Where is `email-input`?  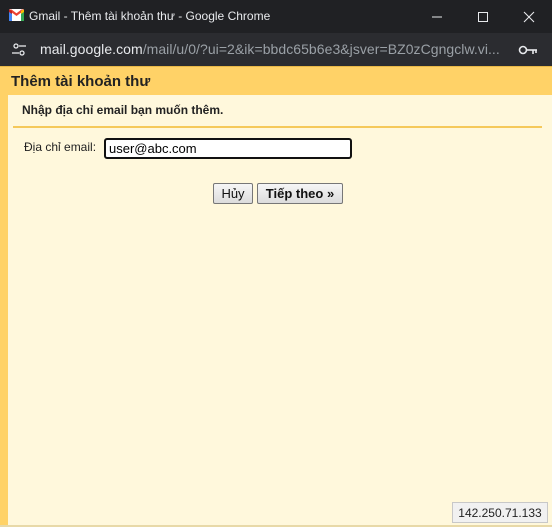
email-input is located at coordinates (228, 148).